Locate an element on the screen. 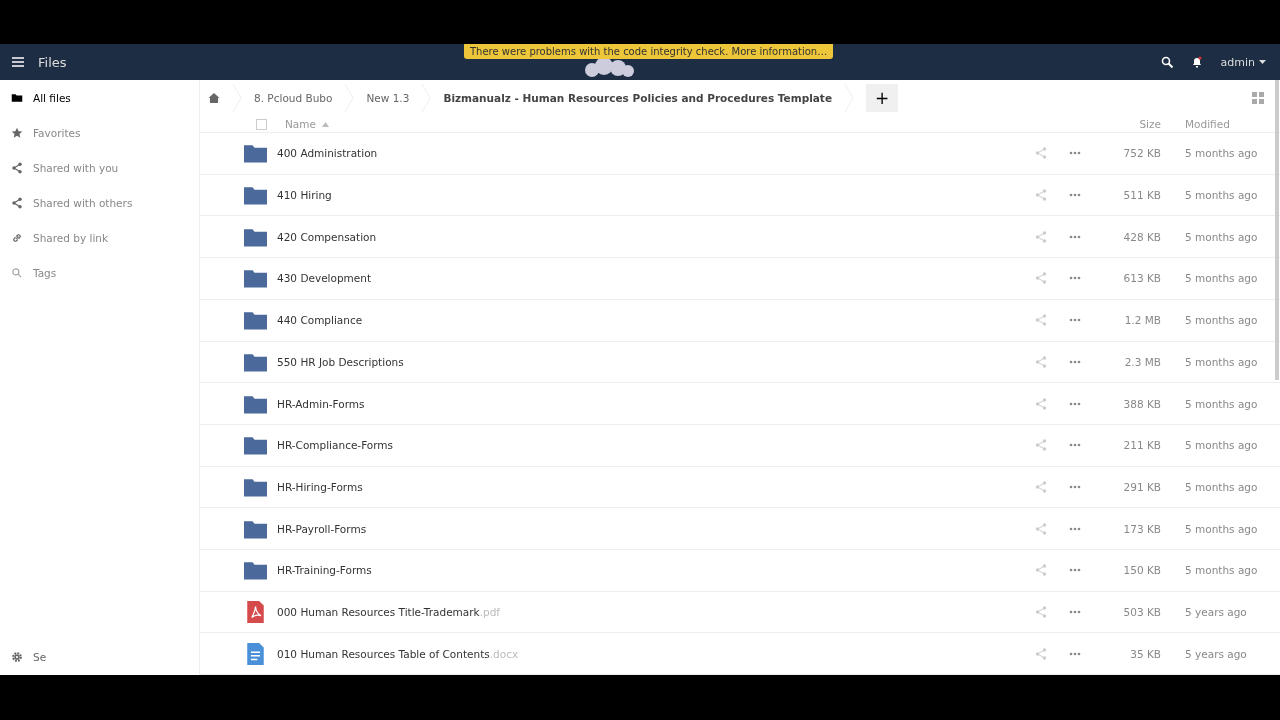  new-button: + is located at coordinates (882, 98).